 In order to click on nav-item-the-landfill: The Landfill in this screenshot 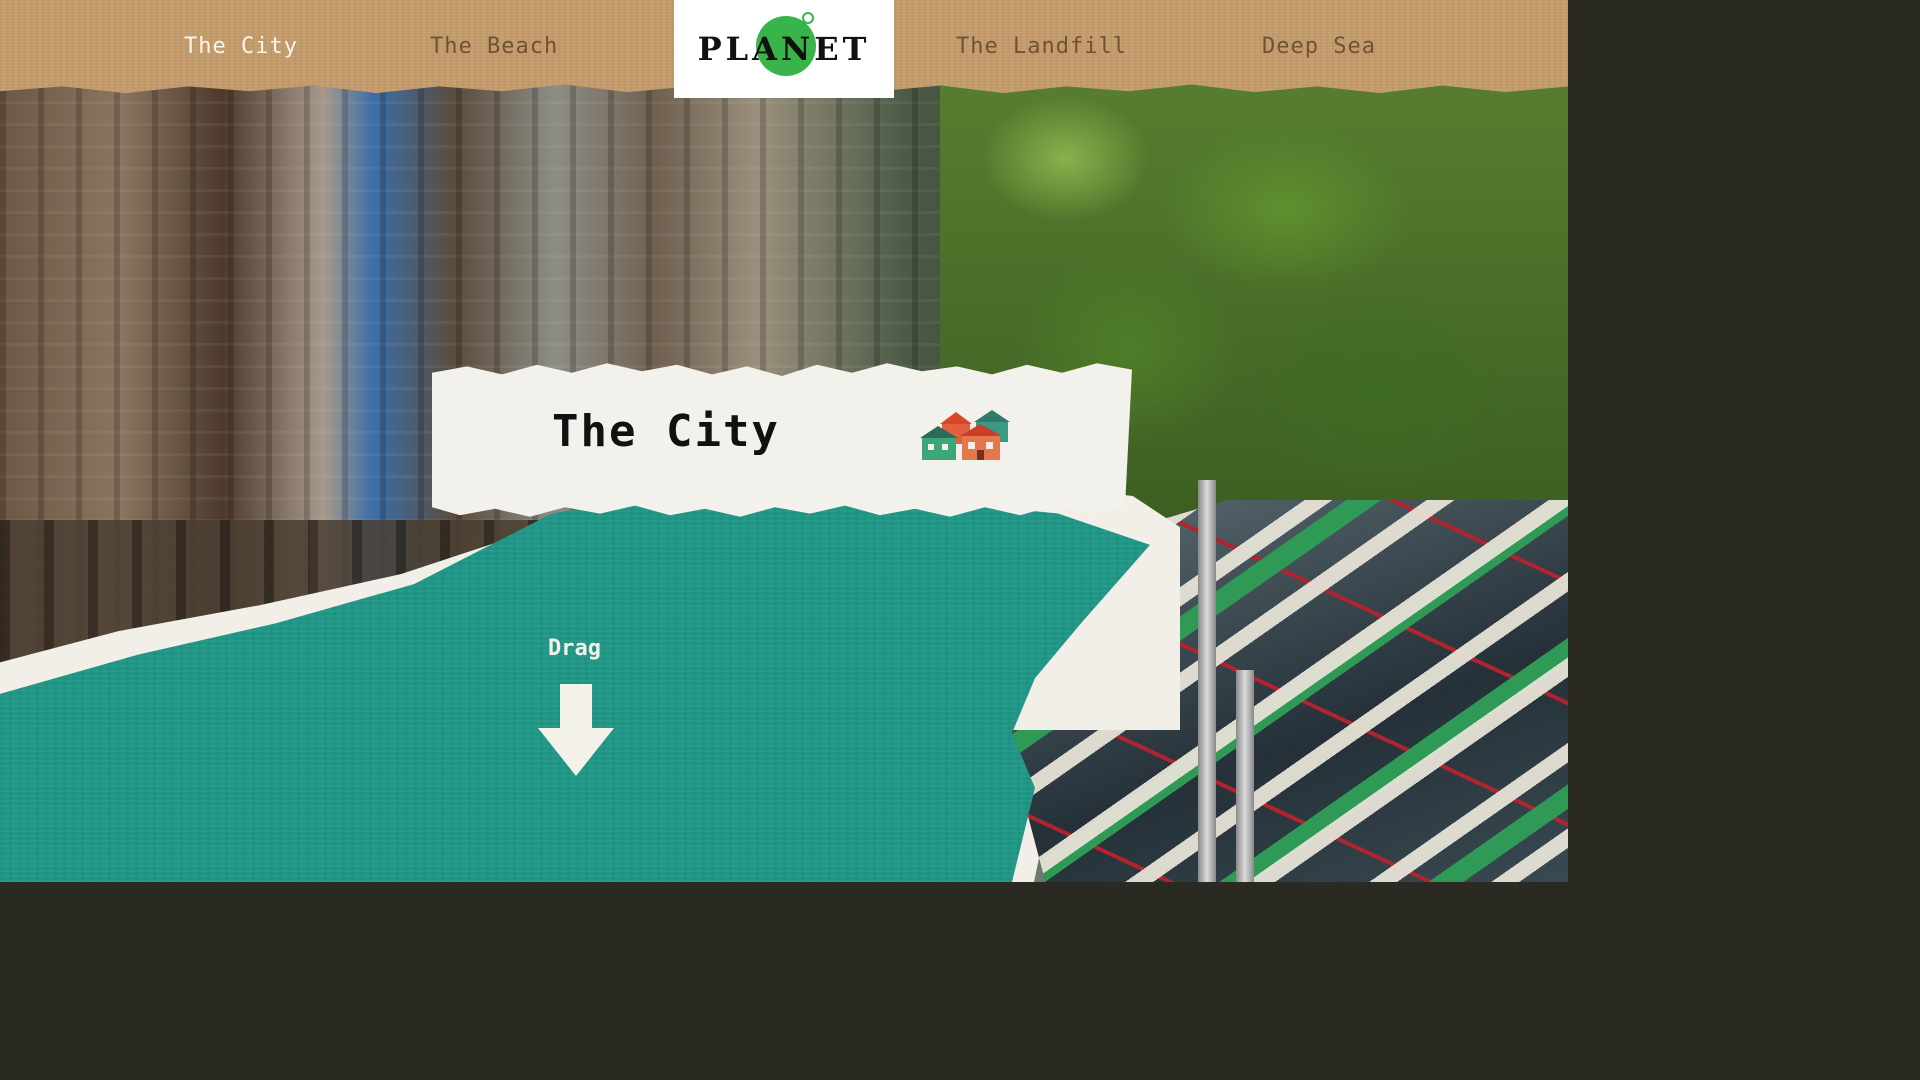, I will do `click(1041, 46)`.